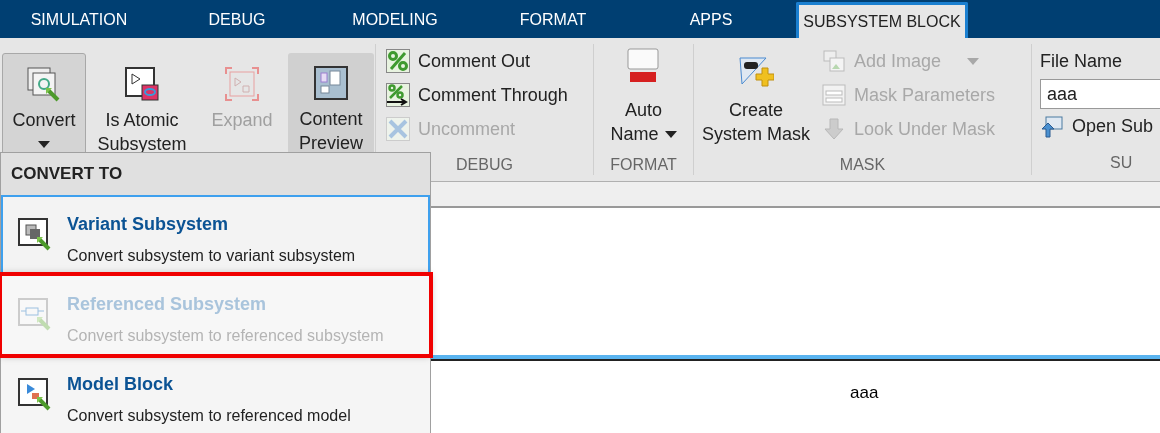  I want to click on percent-icon, so click(398, 61).